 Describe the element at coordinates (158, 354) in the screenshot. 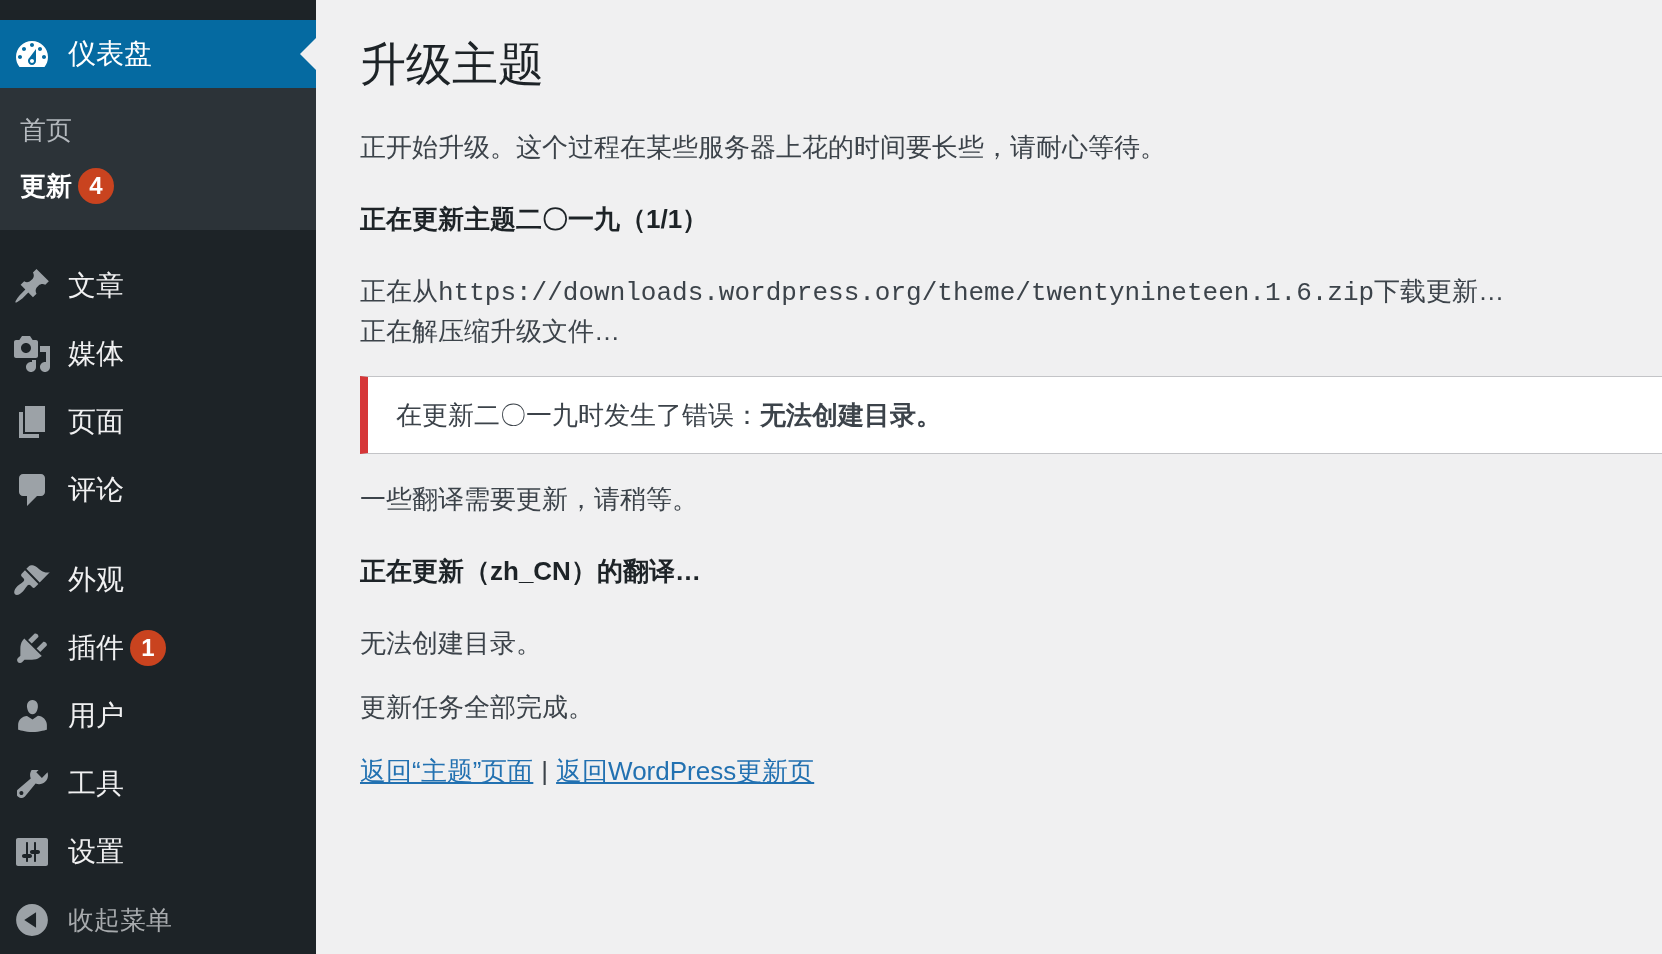

I see `menu-item: 媒体` at that location.